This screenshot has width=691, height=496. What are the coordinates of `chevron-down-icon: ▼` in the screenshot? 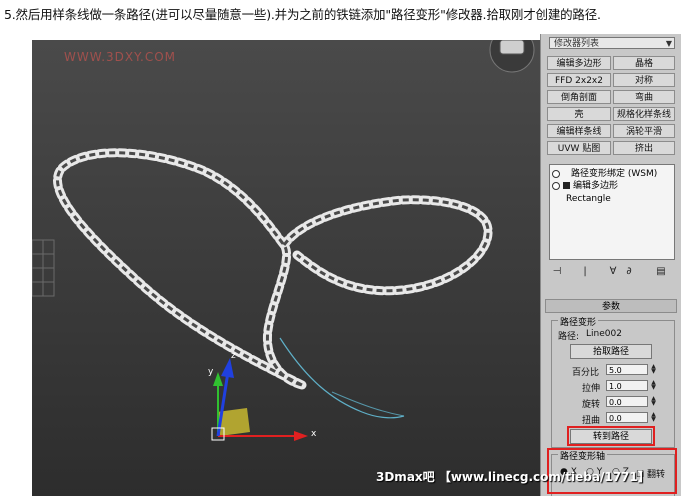 It's located at (668, 43).